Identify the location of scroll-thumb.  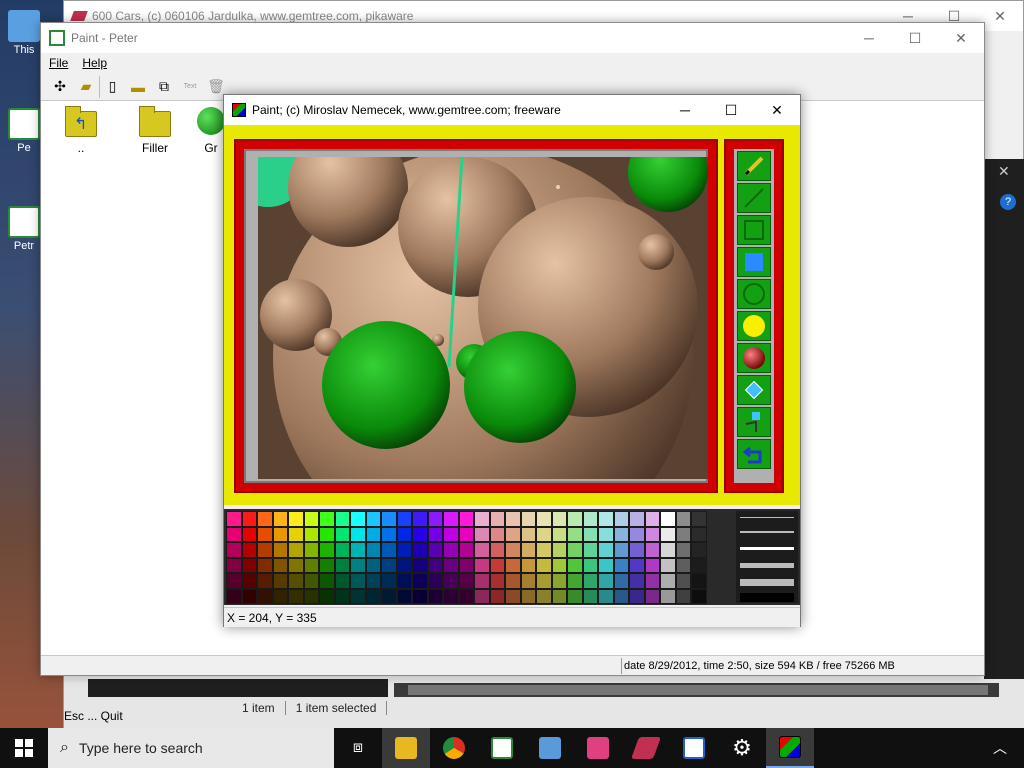
(698, 690).